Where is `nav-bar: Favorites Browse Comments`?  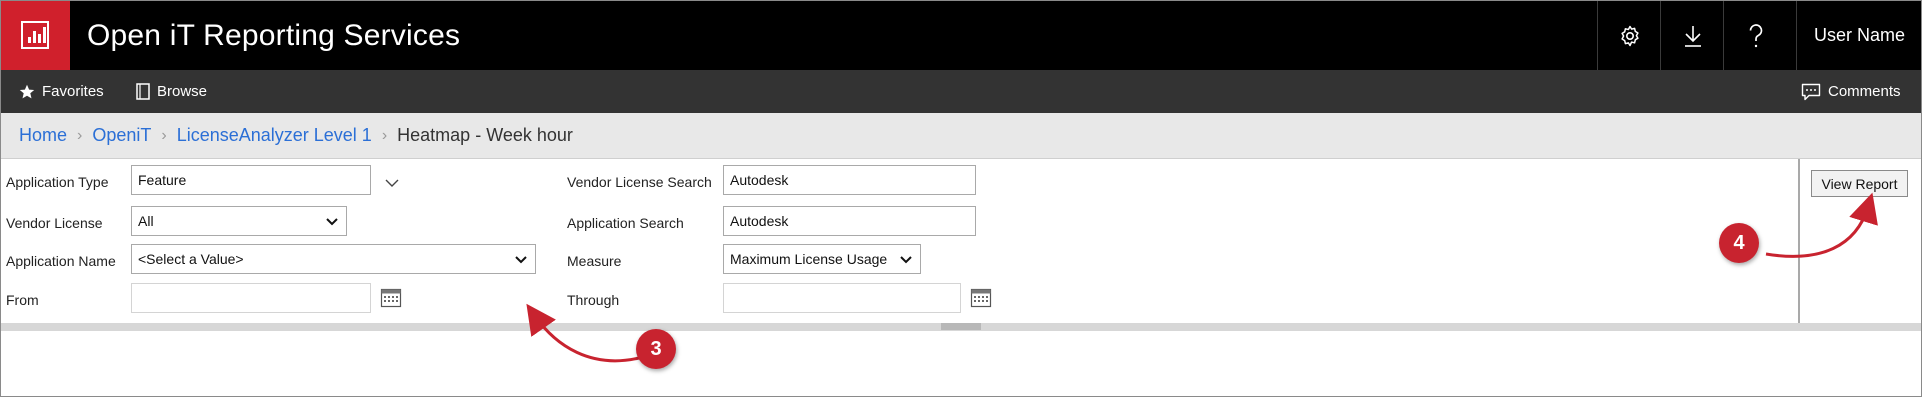 nav-bar: Favorites Browse Comments is located at coordinates (961, 91).